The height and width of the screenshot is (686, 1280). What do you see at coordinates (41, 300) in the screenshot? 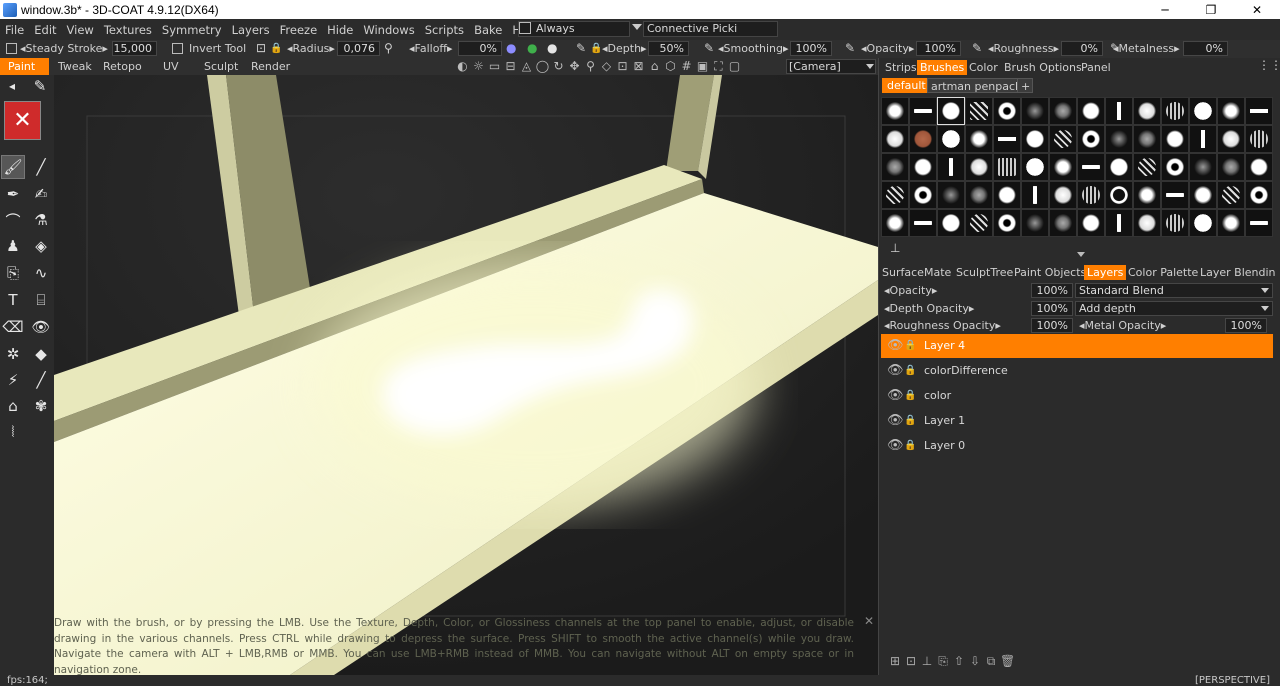
I see `transform-tool-icon: ⌸` at bounding box center [41, 300].